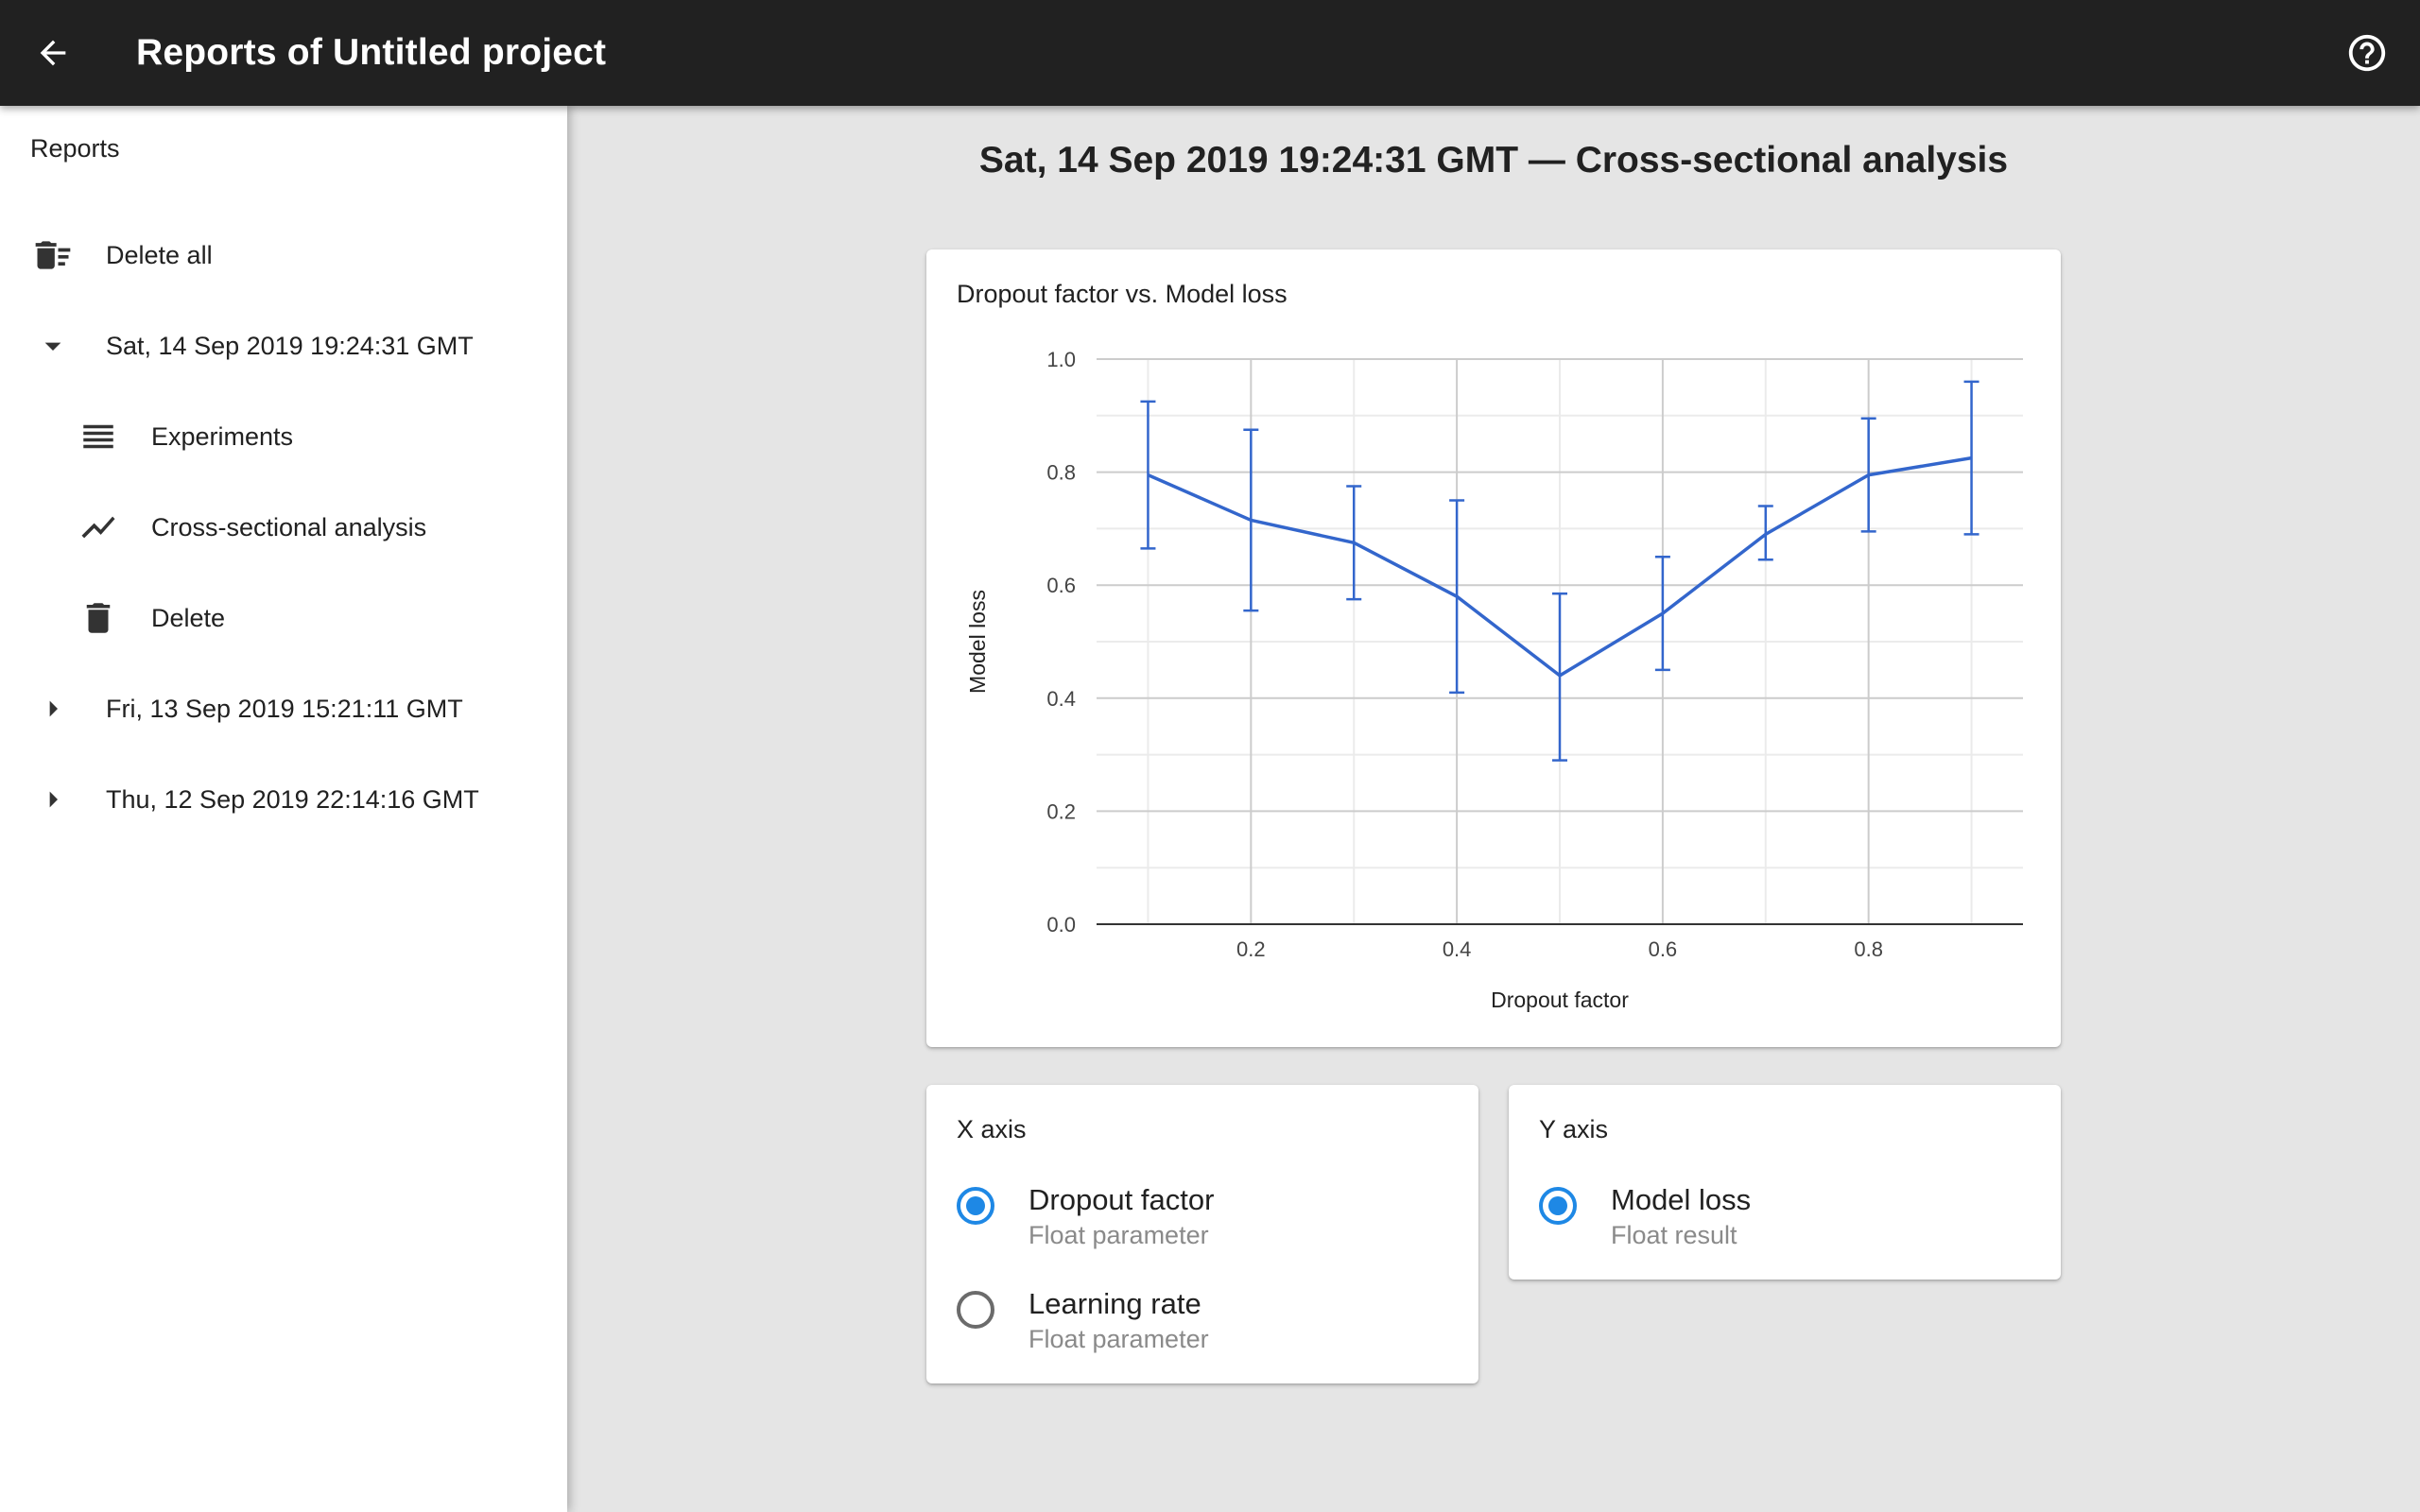 This screenshot has height=1512, width=2420. What do you see at coordinates (188, 617) in the screenshot?
I see `delete-label: Delete` at bounding box center [188, 617].